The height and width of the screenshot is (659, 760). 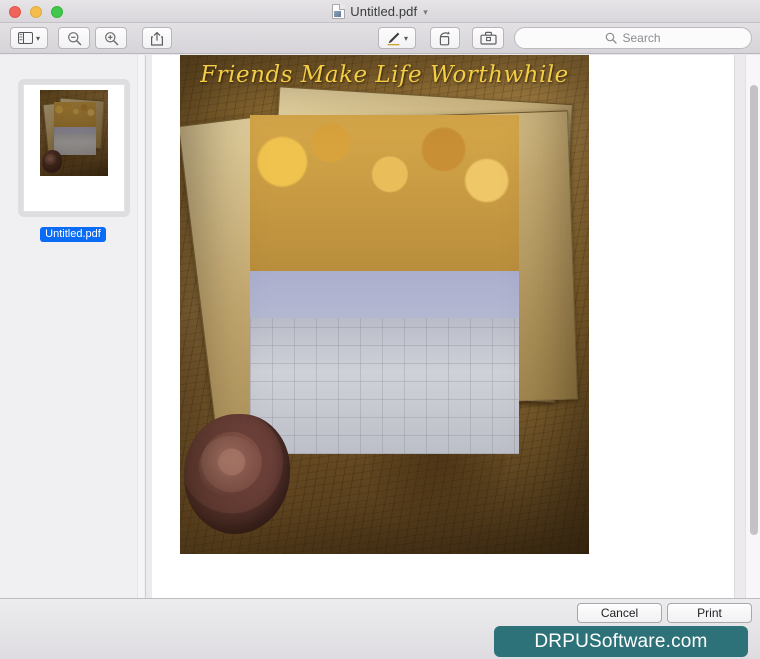 I want to click on cancel-button: Cancel, so click(x=619, y=613).